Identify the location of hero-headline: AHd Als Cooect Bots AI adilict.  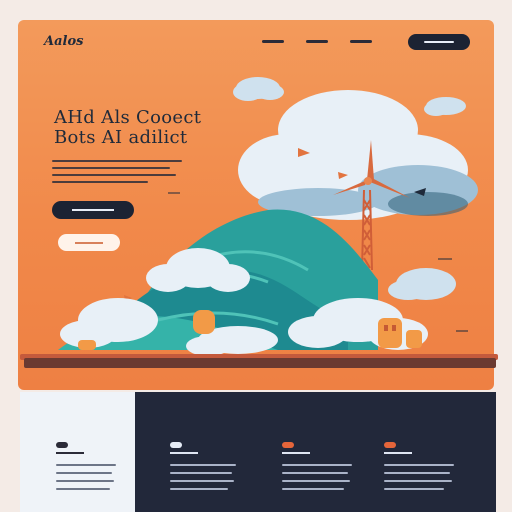
(127, 128).